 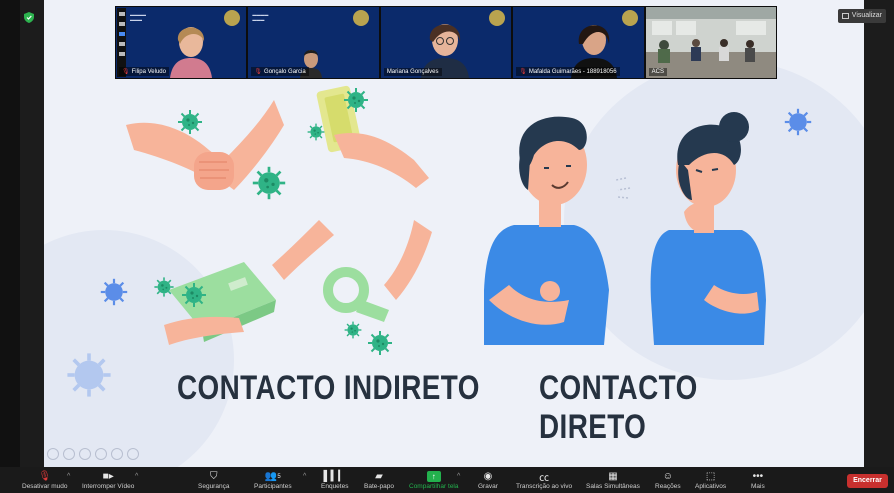 I want to click on breakout-rooms-label: Salas Simultâneas, so click(x=613, y=486).